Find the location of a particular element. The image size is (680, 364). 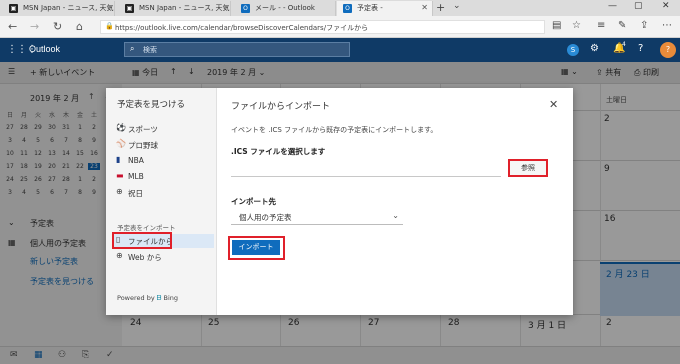

settings-gear-icon: ⚙ is located at coordinates (594, 48).